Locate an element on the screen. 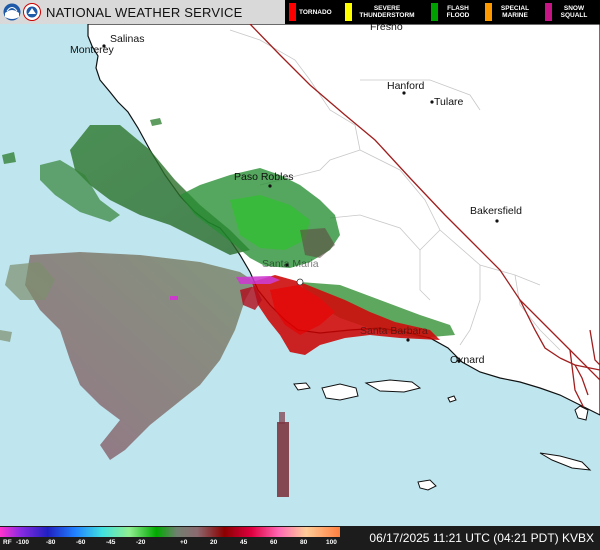 This screenshot has width=600, height=550. scale-unit-label: RF is located at coordinates (7, 542).